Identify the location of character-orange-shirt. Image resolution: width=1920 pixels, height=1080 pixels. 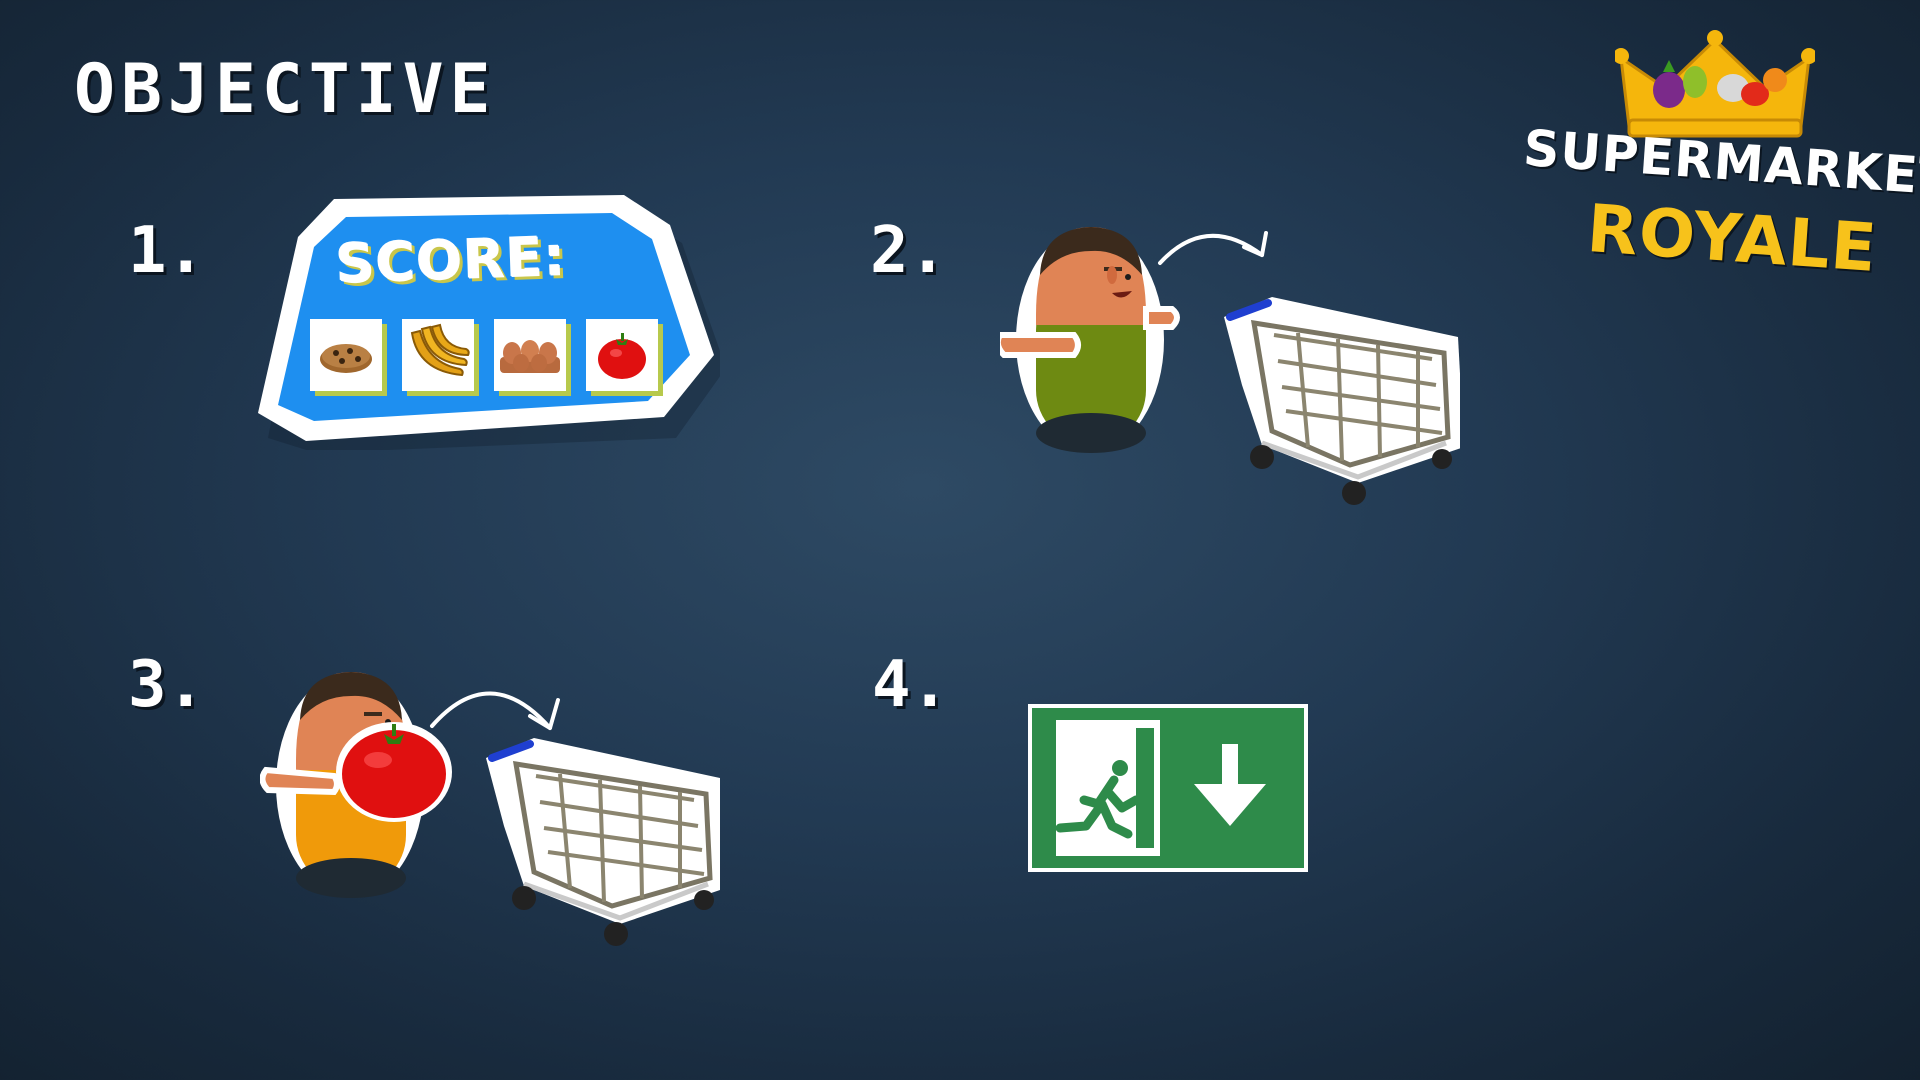
(356, 785).